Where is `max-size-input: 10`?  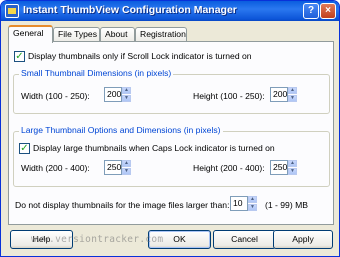
max-size-input: 10 is located at coordinates (239, 203).